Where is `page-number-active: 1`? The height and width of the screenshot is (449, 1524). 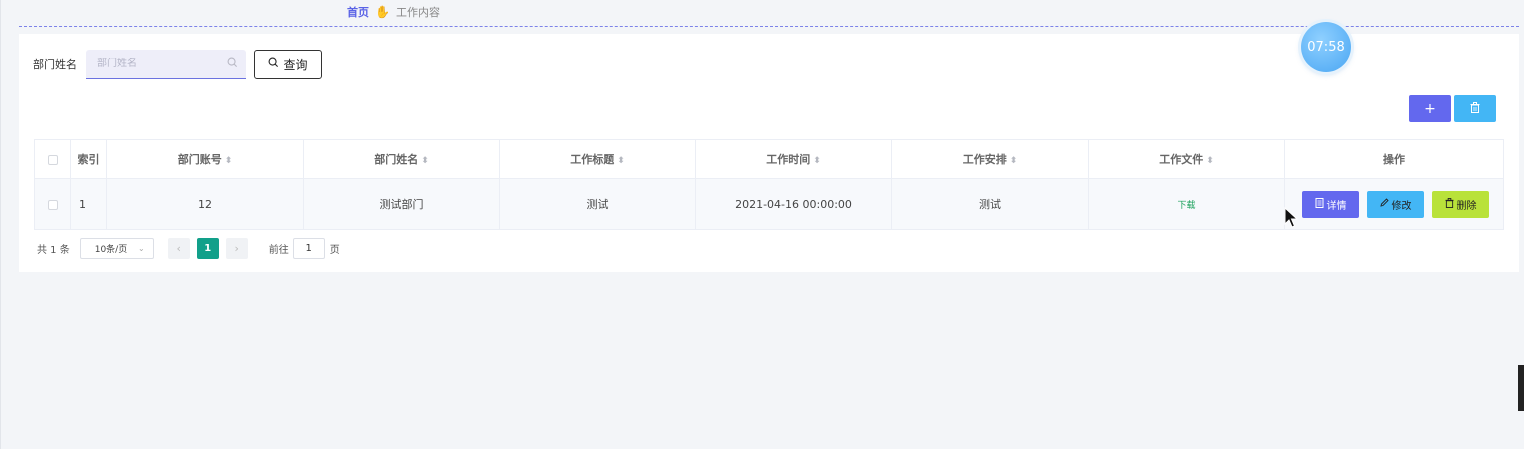 page-number-active: 1 is located at coordinates (207, 248).